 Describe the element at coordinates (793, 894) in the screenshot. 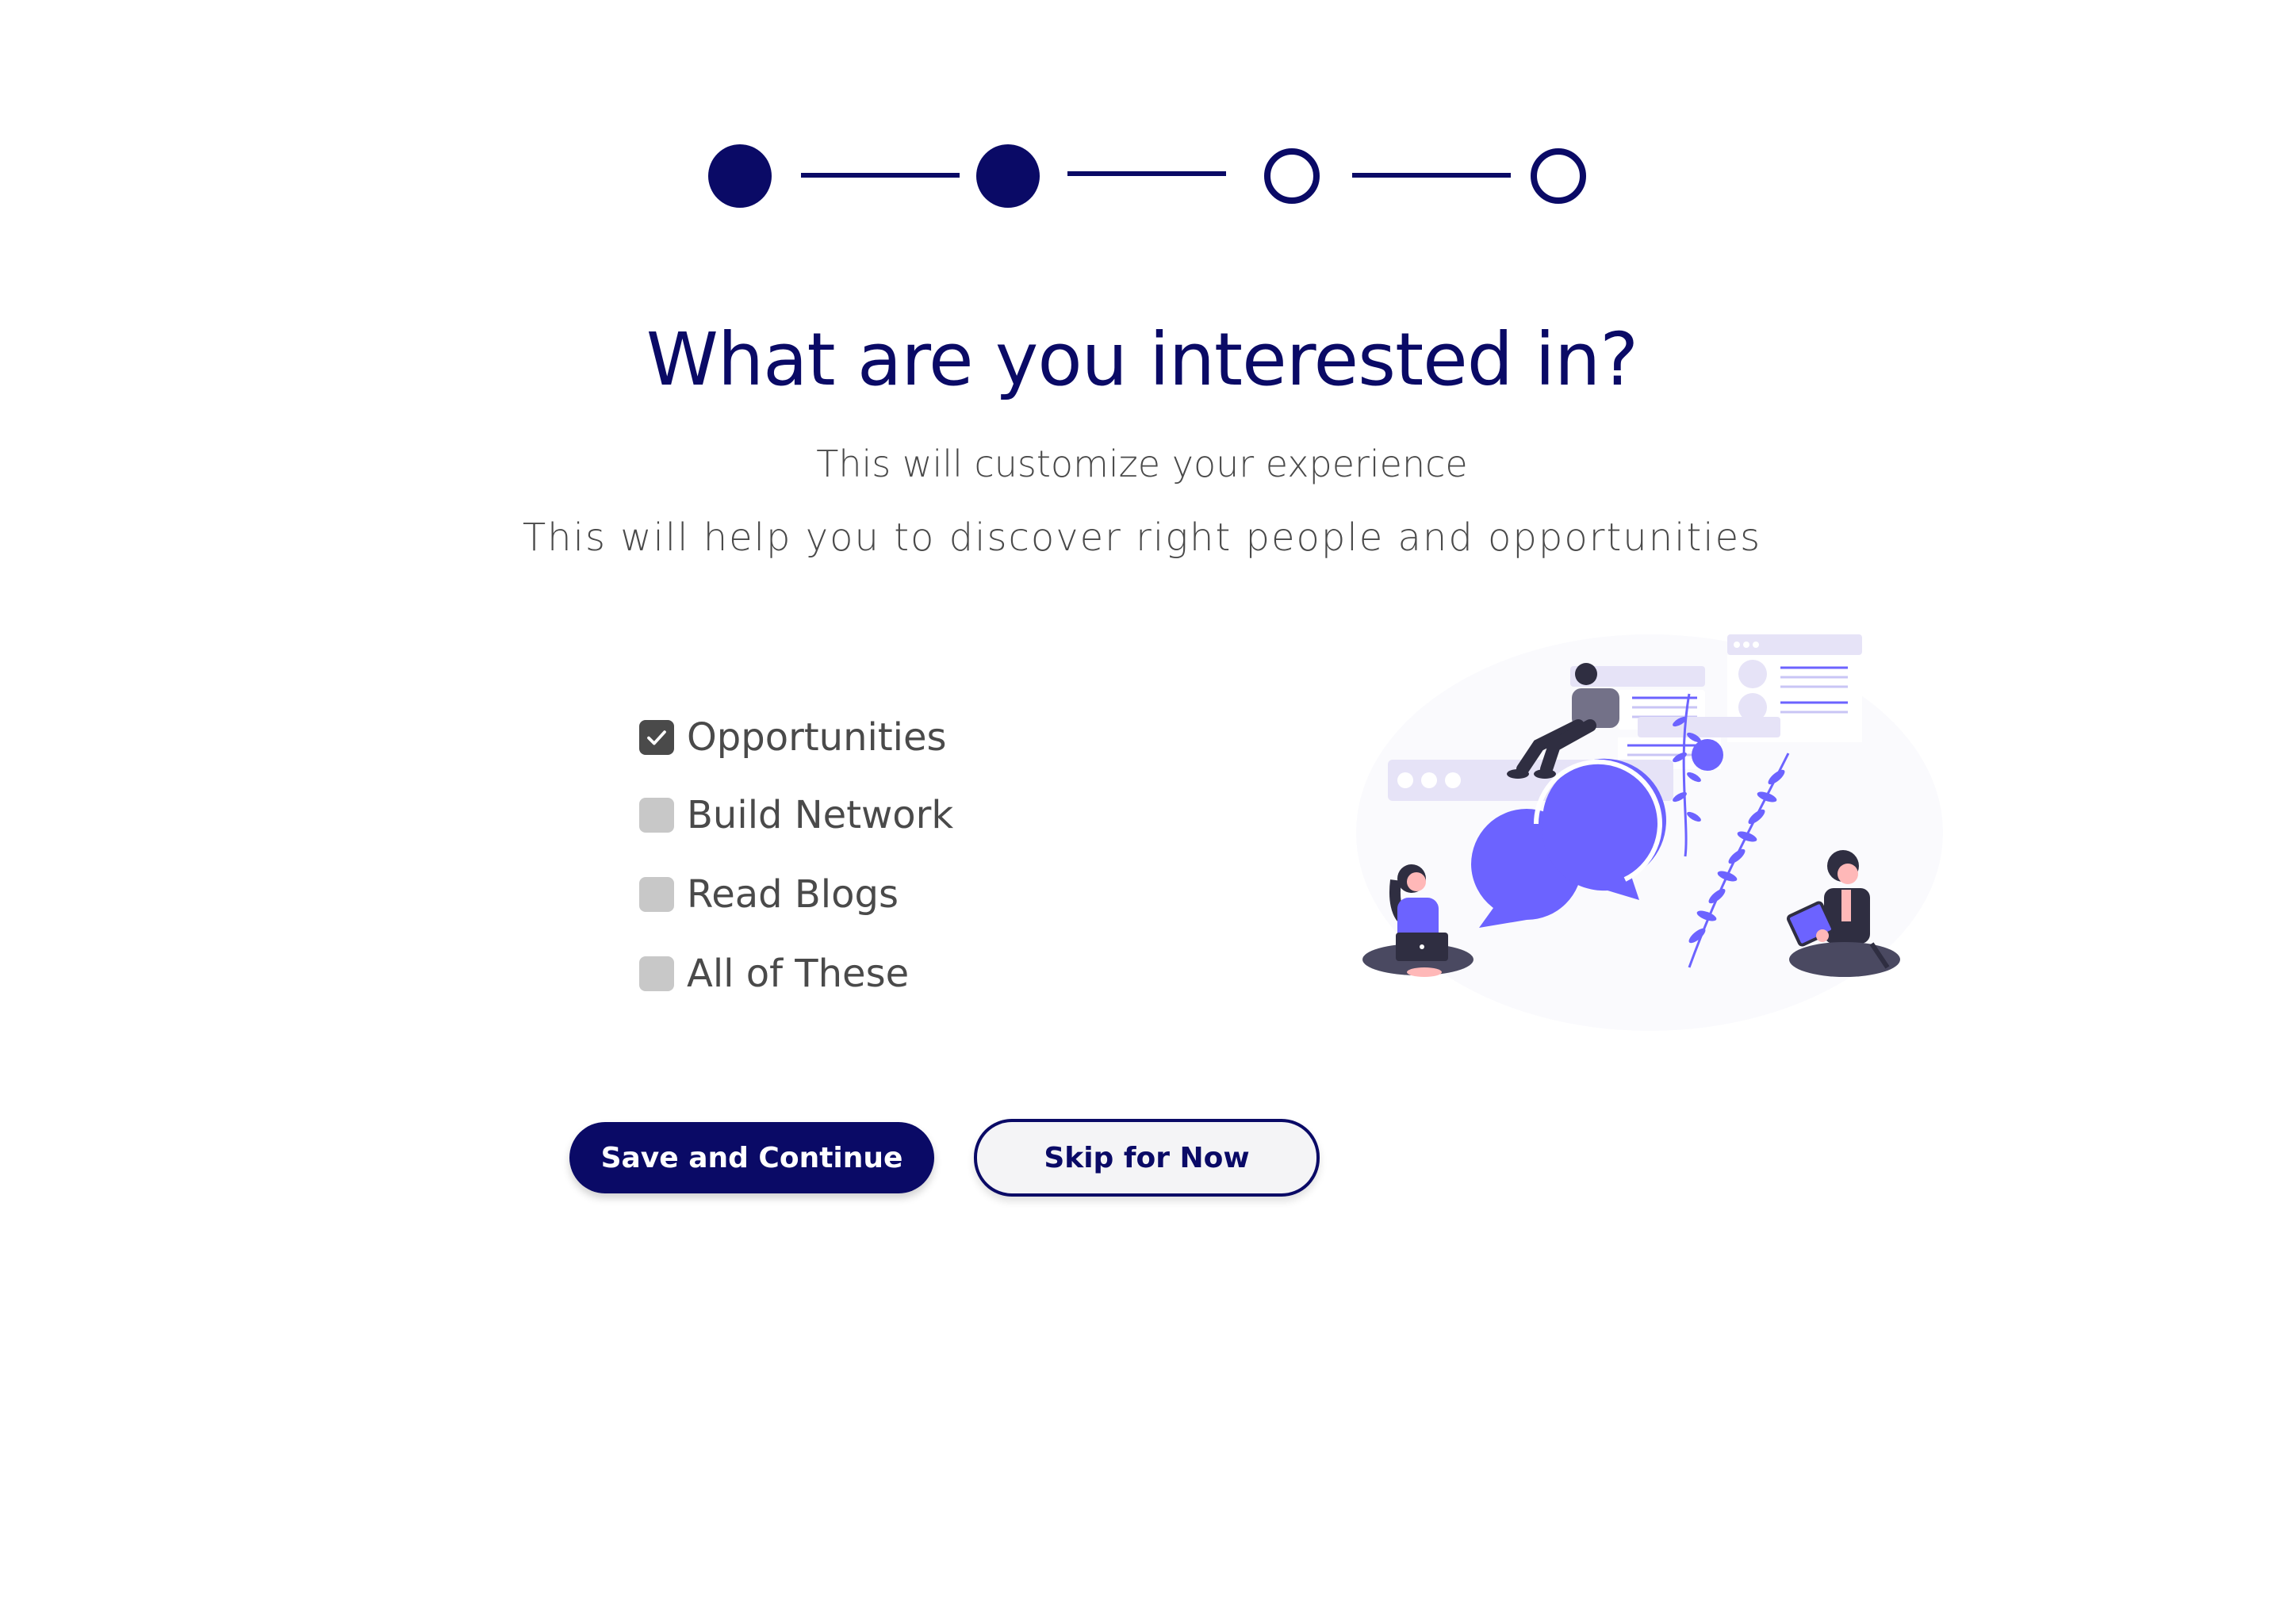

I see `option-label: Read Blogs` at that location.